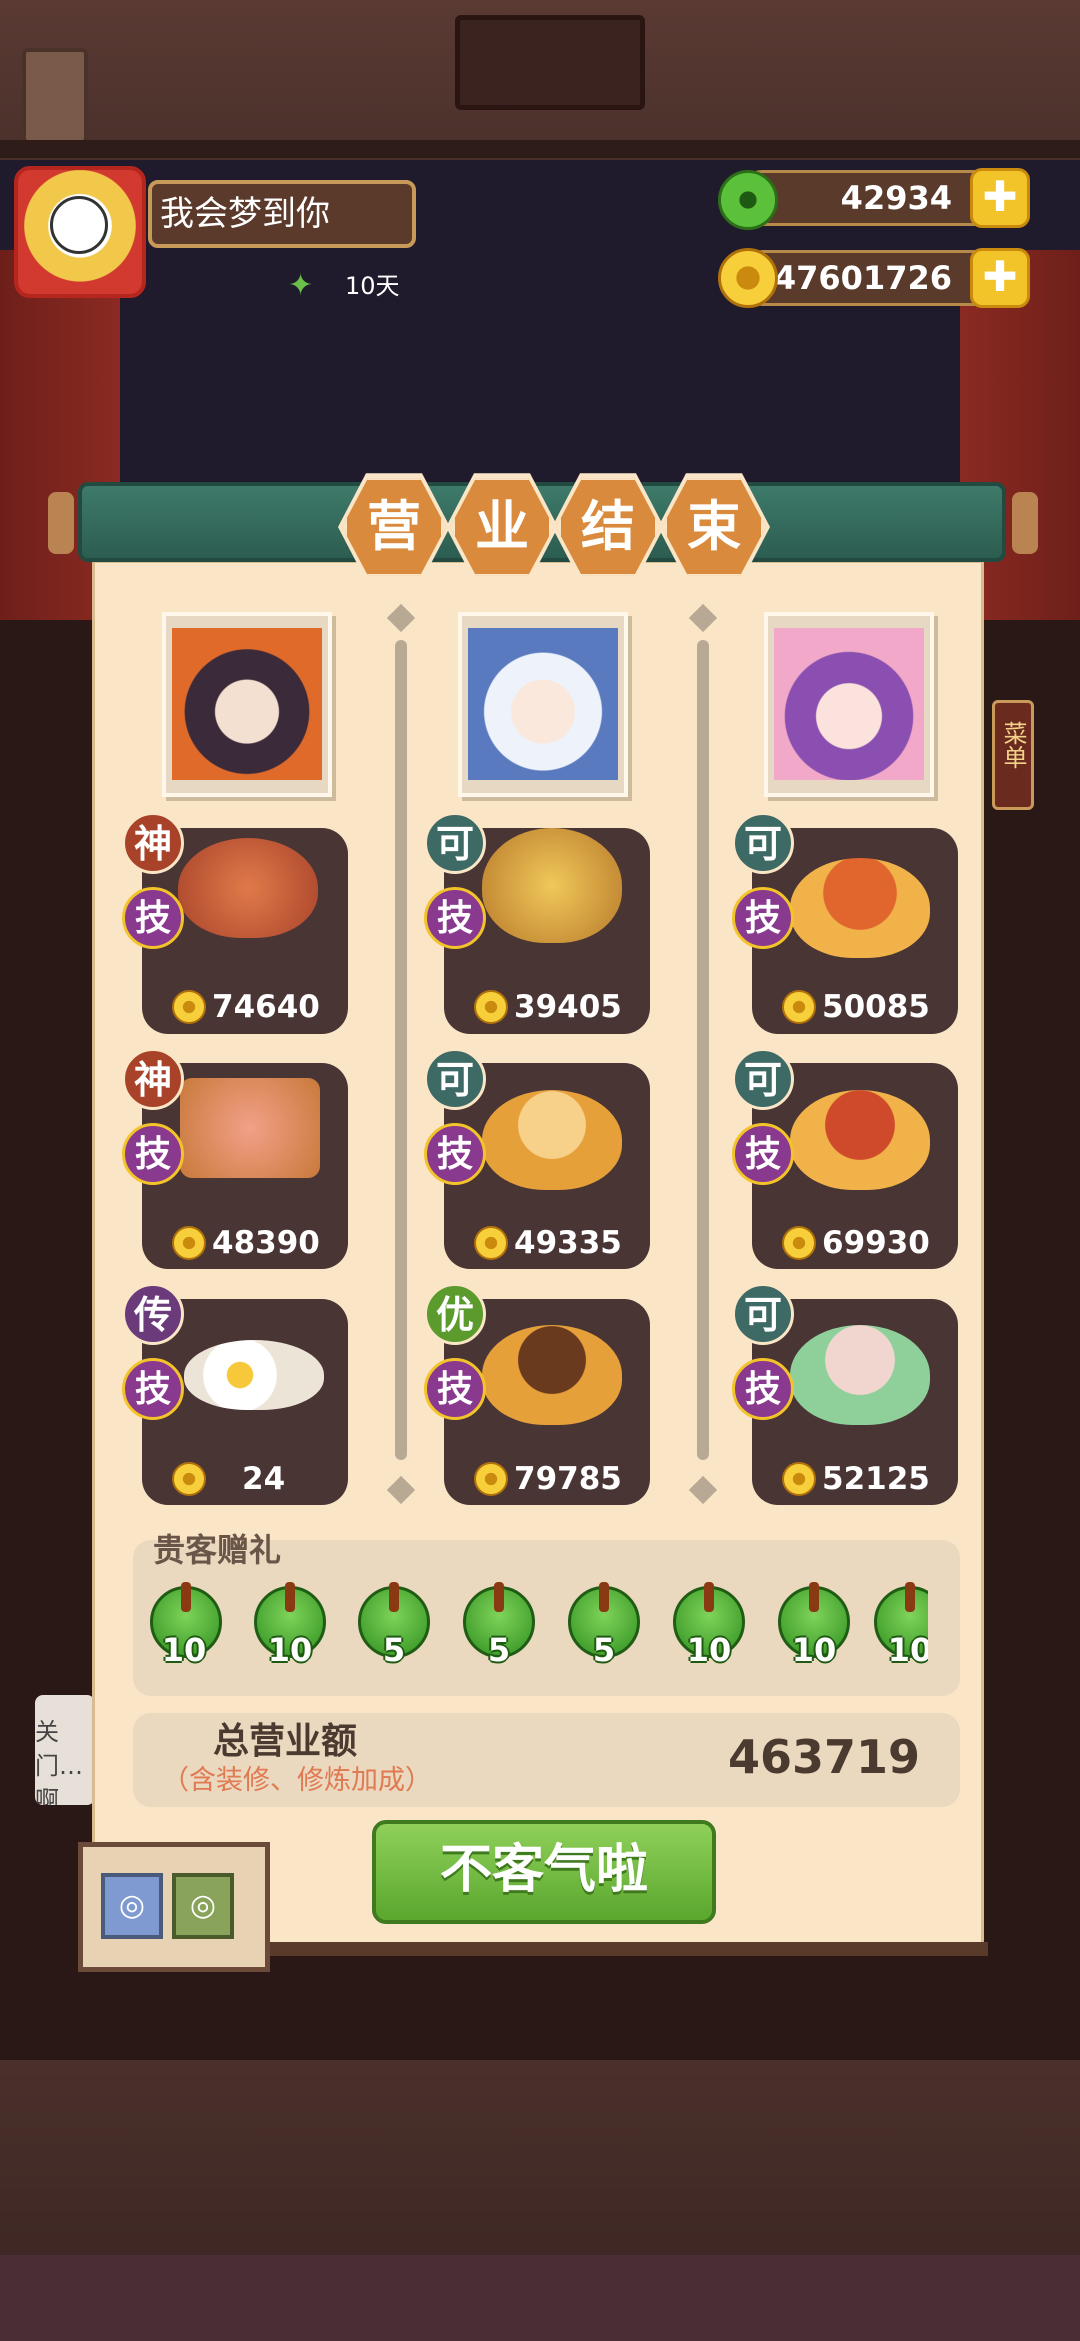 The image size is (1080, 2341). I want to click on total-revenue-value: 463719, so click(823, 1757).